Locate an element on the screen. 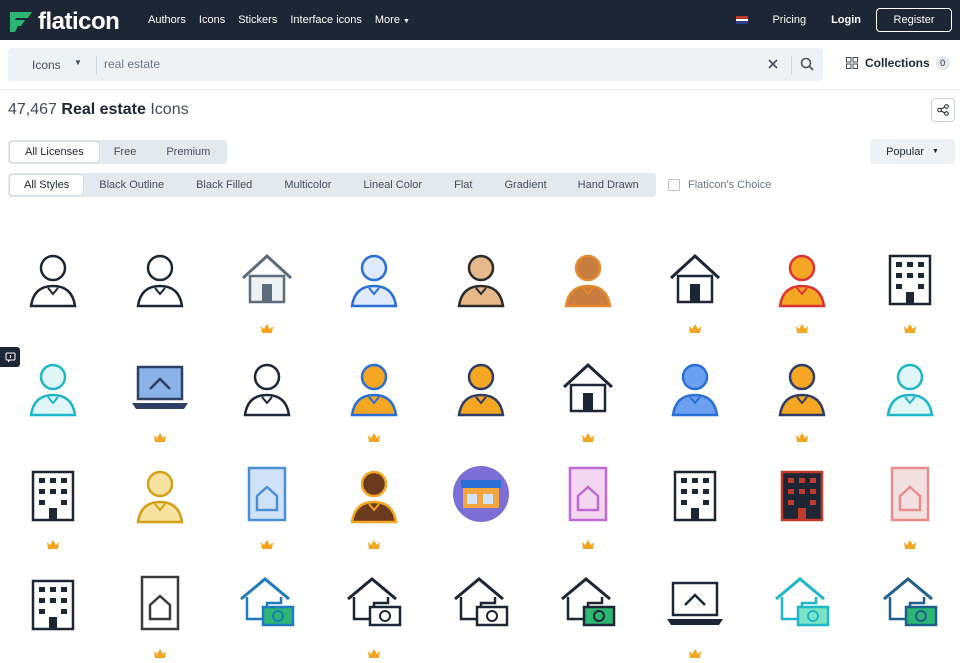 The height and width of the screenshot is (663, 960). agent-gradient-icon is located at coordinates (160, 494).